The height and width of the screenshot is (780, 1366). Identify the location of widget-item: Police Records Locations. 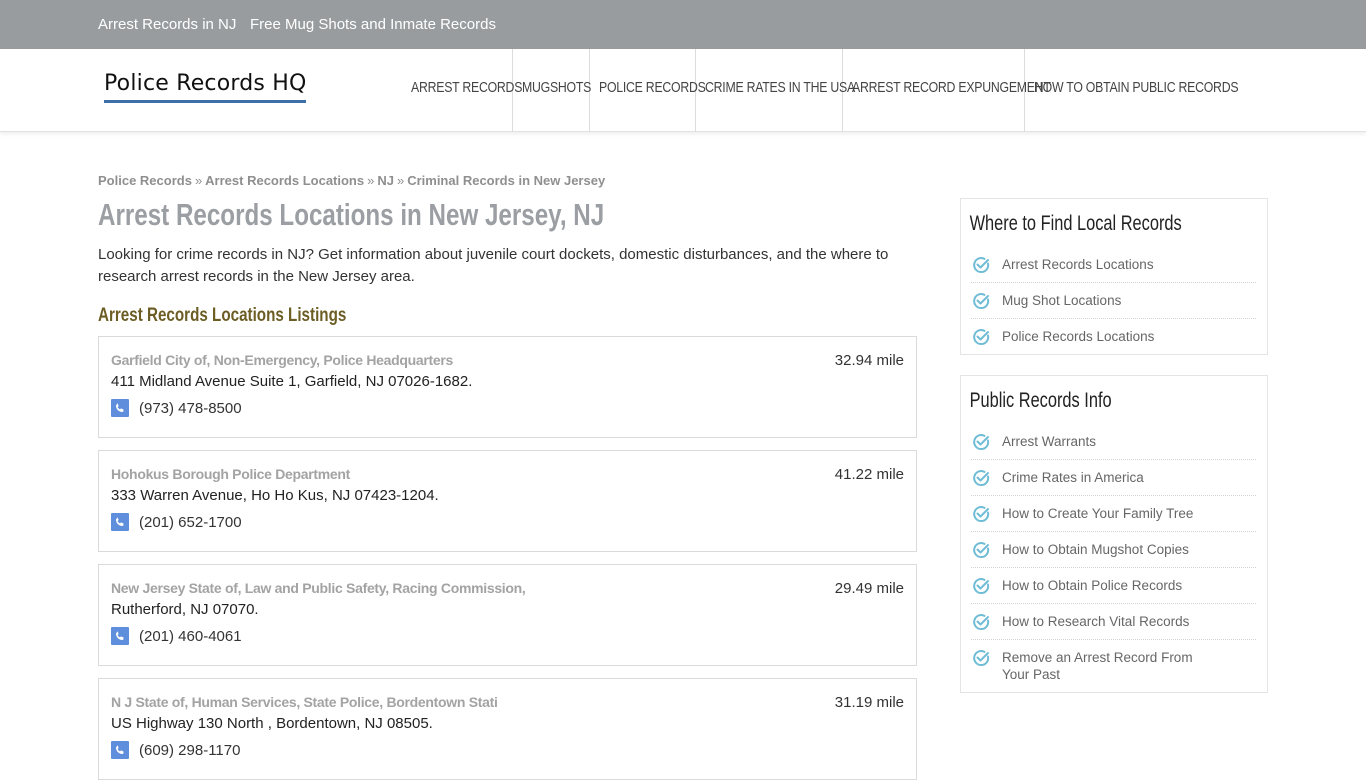
(1113, 336).